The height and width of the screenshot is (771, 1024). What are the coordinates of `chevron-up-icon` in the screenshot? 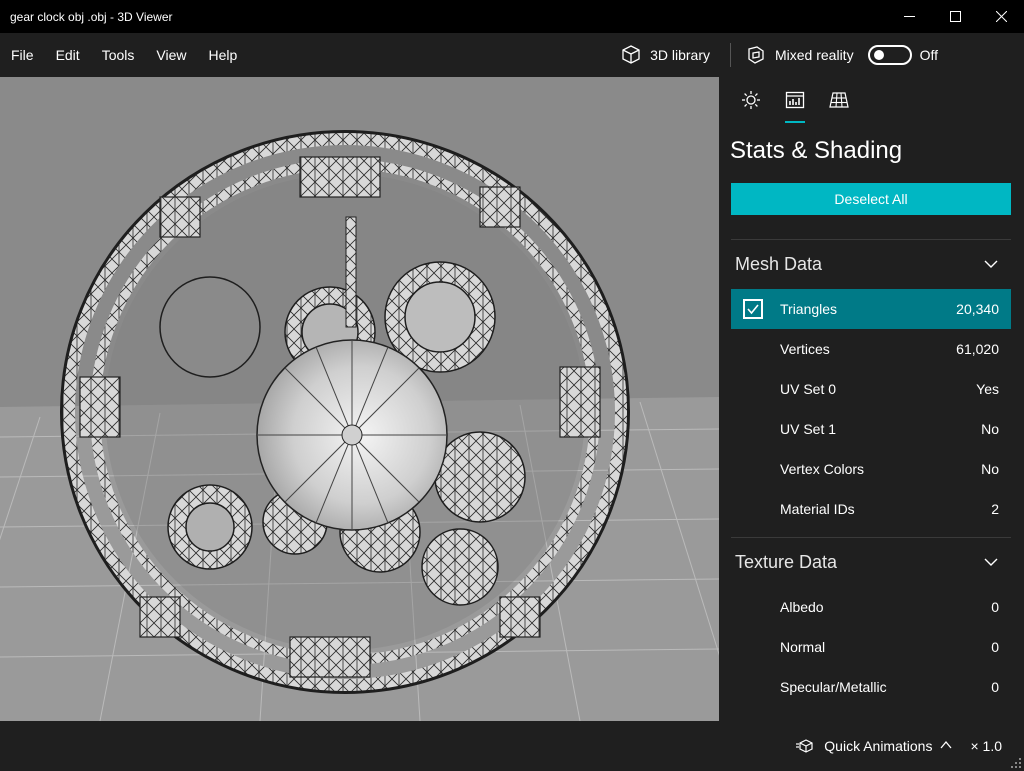 It's located at (946, 744).